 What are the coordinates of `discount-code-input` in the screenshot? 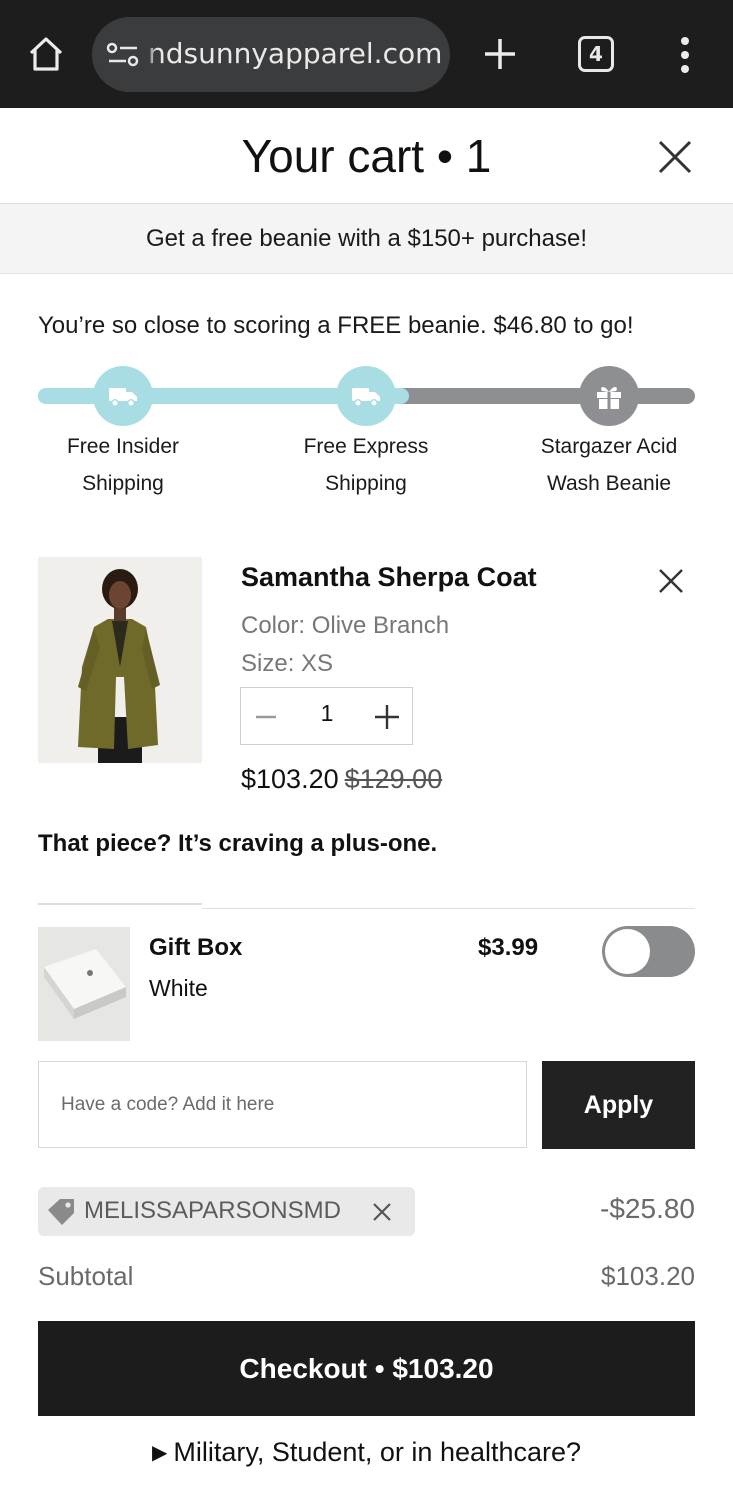 It's located at (282, 1104).